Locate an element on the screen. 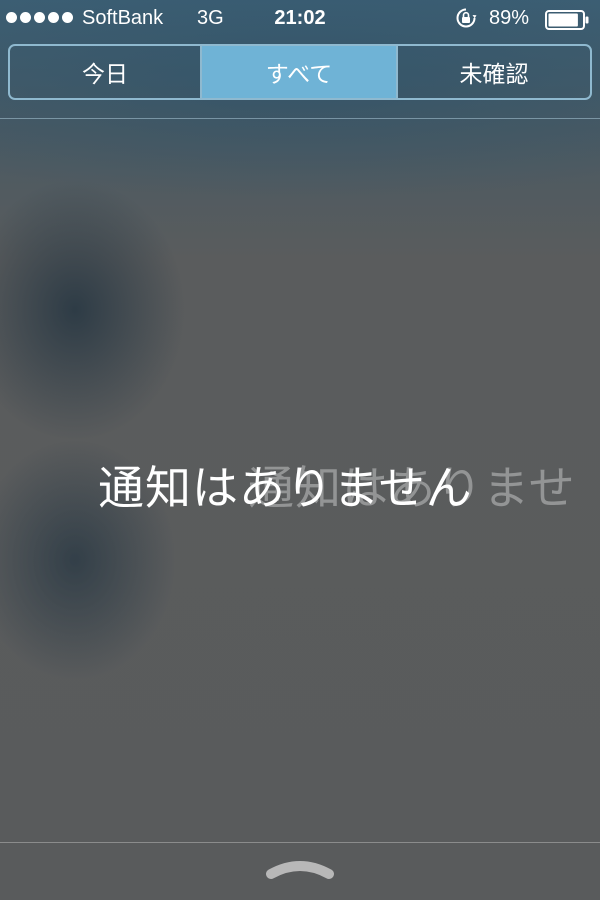  battery-icon is located at coordinates (567, 20).